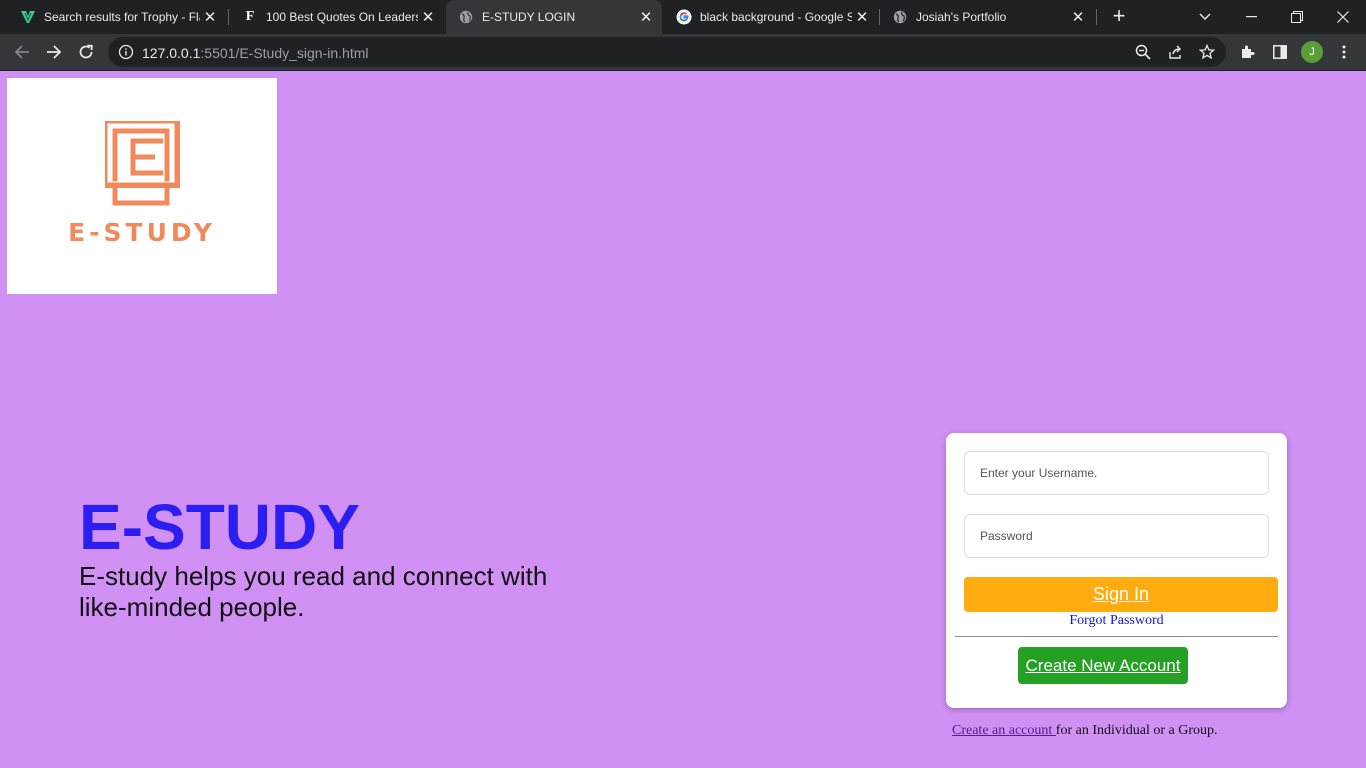  Describe the element at coordinates (1280, 52) in the screenshot. I see `side-panel-icon` at that location.